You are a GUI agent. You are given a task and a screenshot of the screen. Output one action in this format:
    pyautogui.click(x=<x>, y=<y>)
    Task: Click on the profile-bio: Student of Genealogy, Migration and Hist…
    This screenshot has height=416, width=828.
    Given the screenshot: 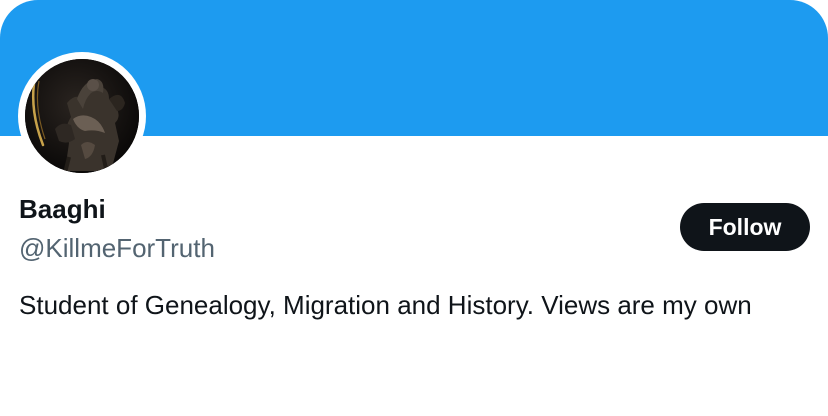 What is the action you would take?
    pyautogui.click(x=385, y=305)
    